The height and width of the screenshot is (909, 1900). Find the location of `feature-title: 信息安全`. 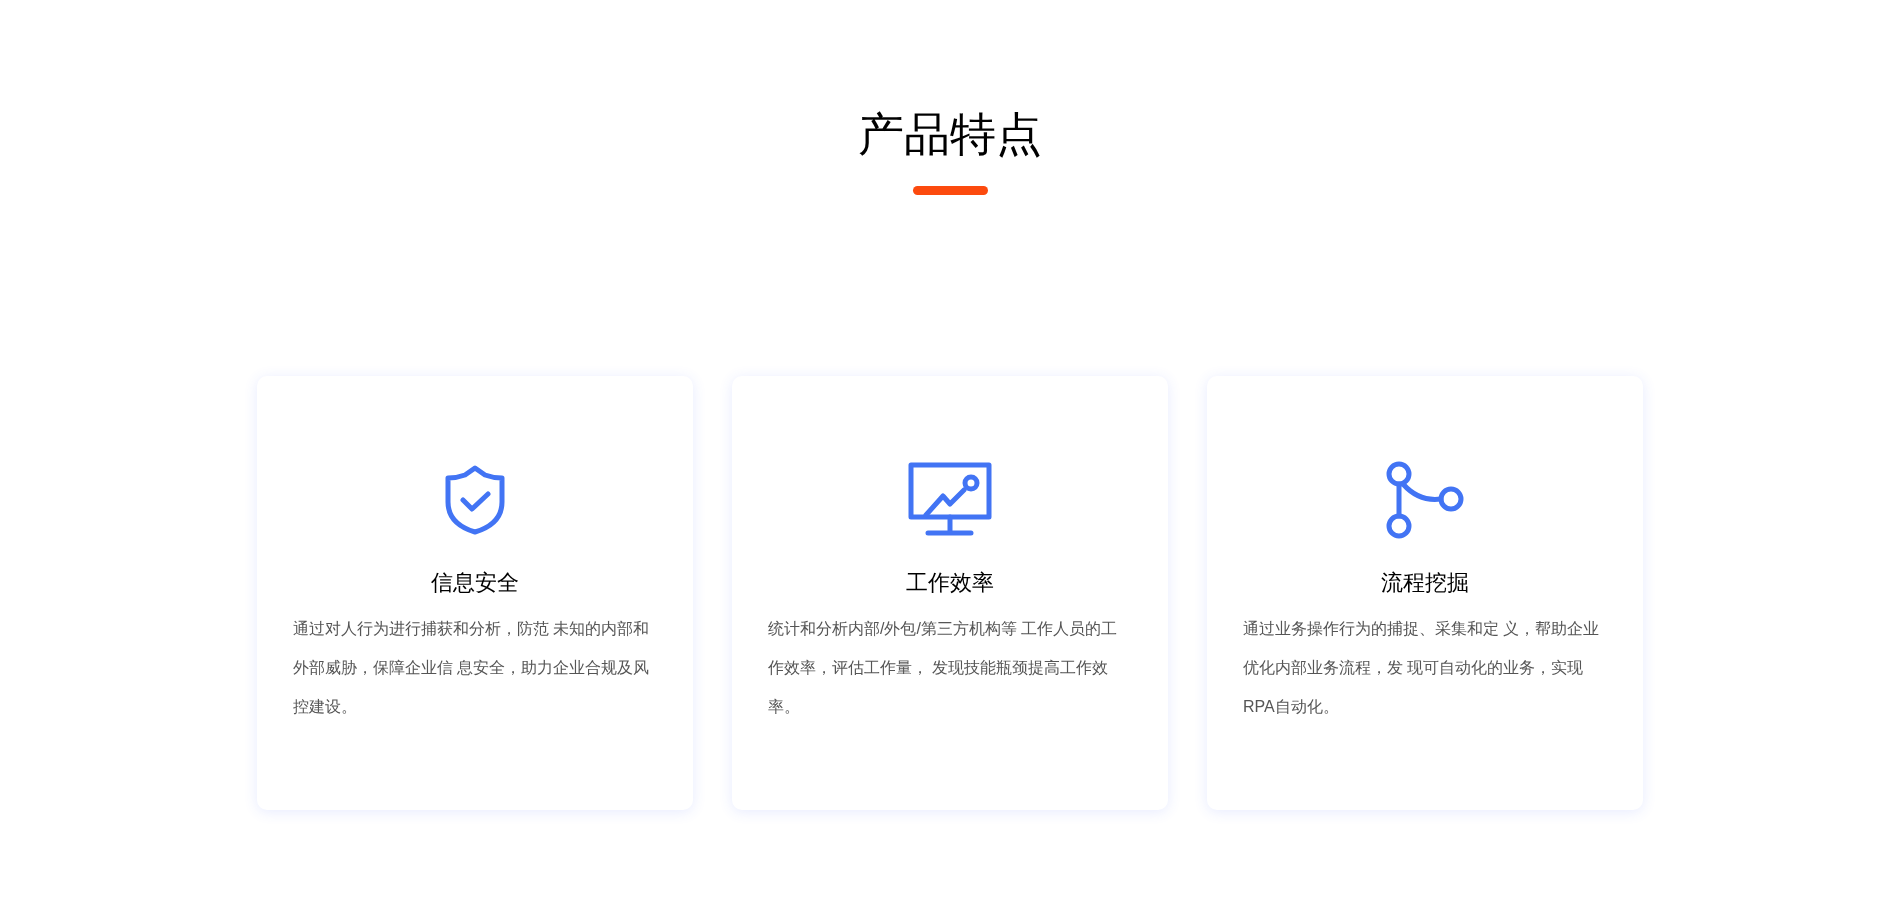

feature-title: 信息安全 is located at coordinates (475, 583).